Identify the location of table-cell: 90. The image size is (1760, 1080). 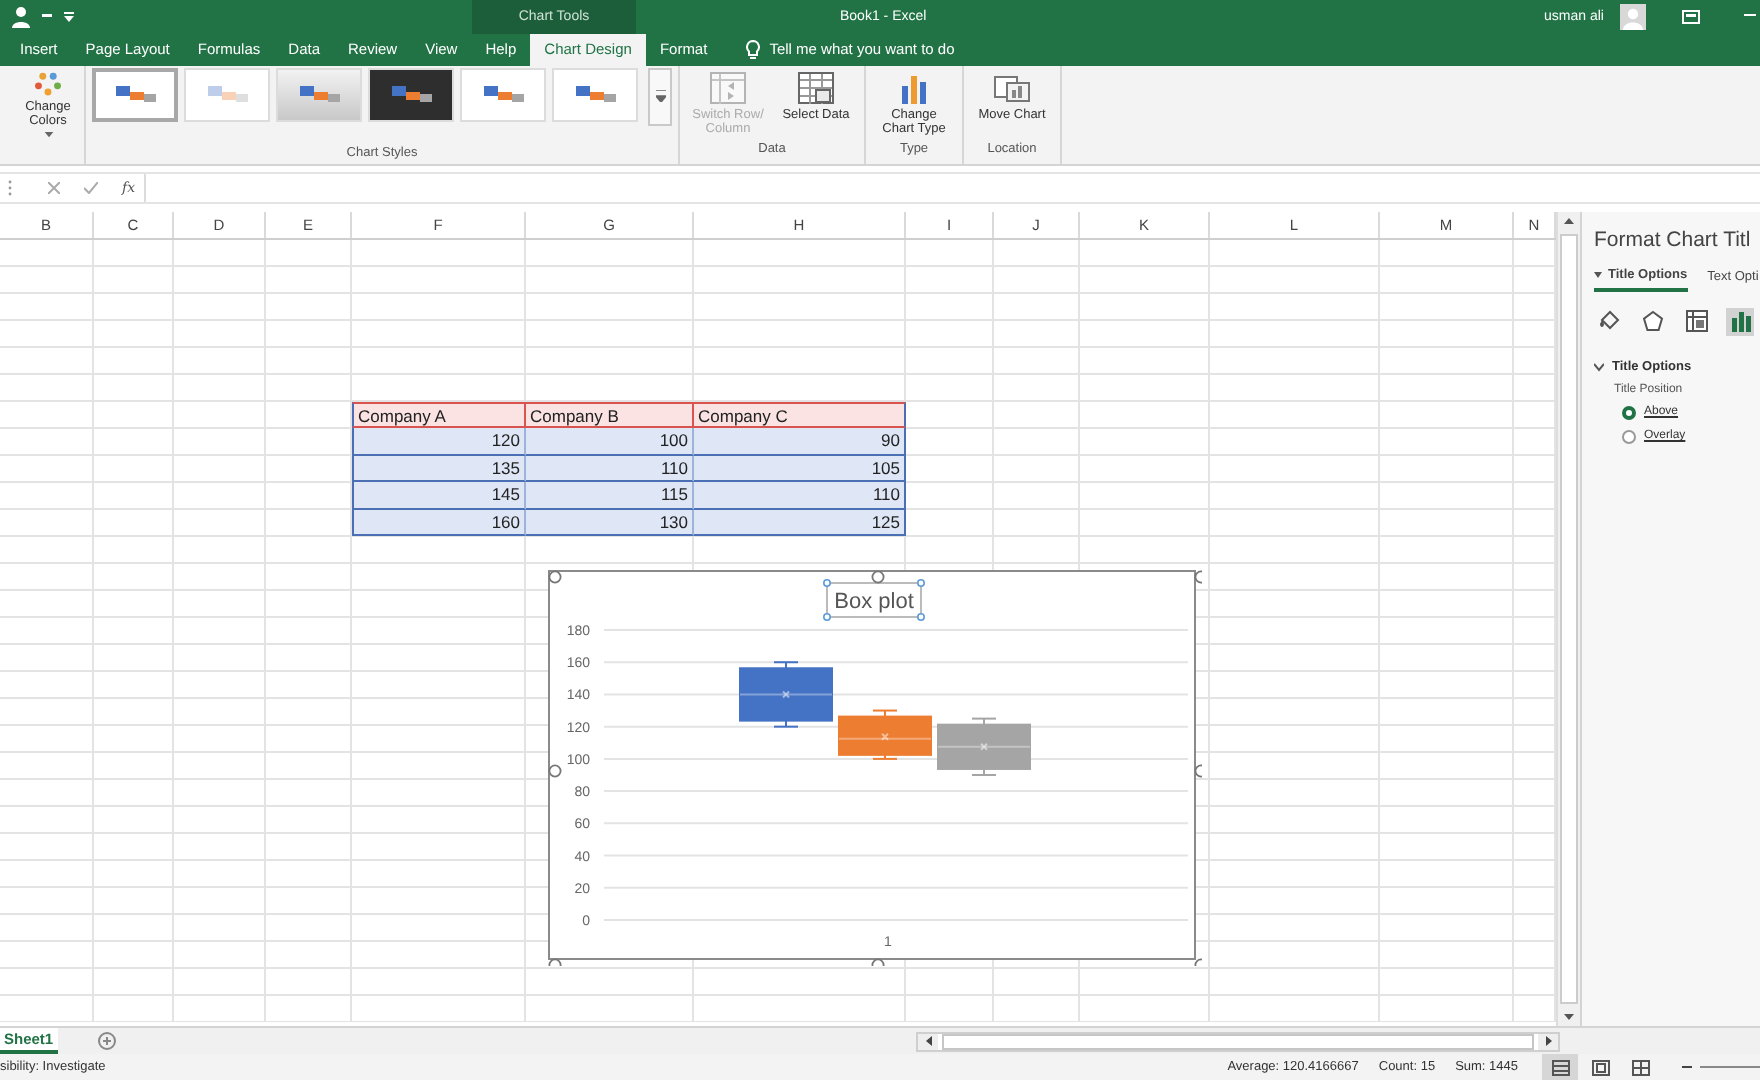
(800, 442).